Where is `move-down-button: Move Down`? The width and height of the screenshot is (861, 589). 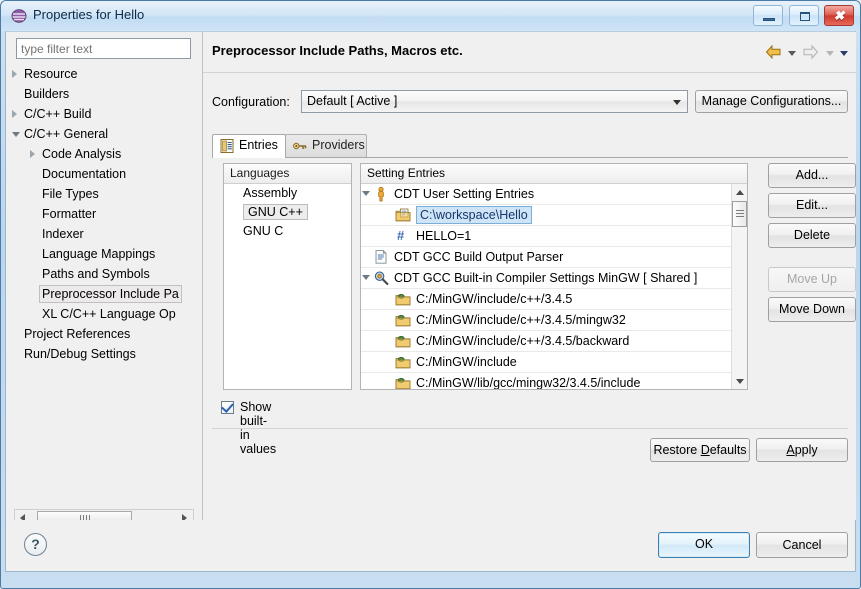
move-down-button: Move Down is located at coordinates (812, 309).